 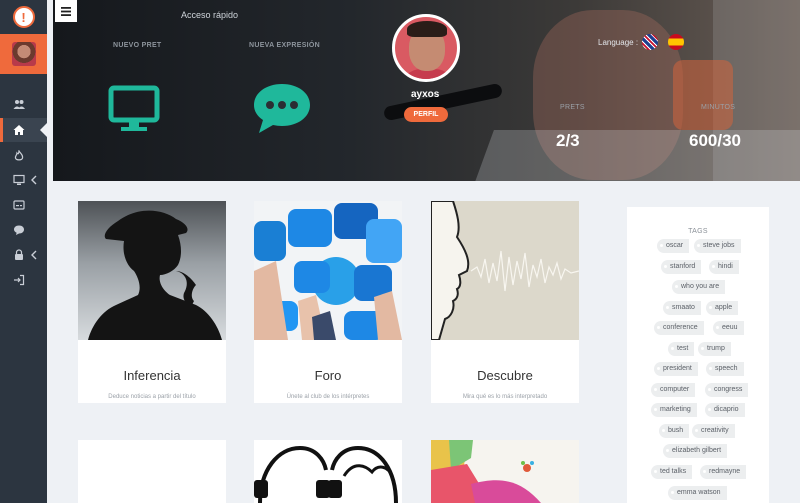 I want to click on language-label: Language :, so click(x=618, y=42).